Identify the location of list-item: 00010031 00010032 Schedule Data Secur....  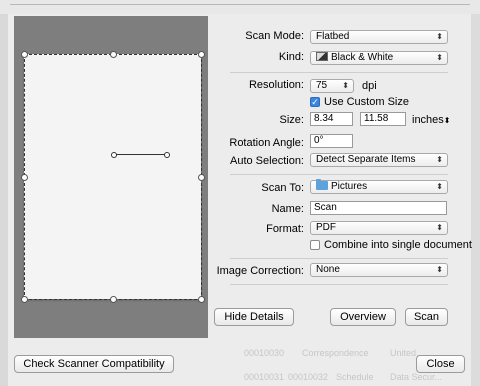
(356, 377).